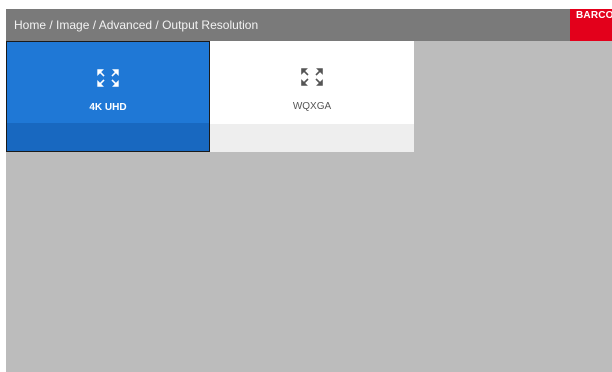  Describe the element at coordinates (312, 96) in the screenshot. I see `resolution-tile-wqxga: WQXGA` at that location.